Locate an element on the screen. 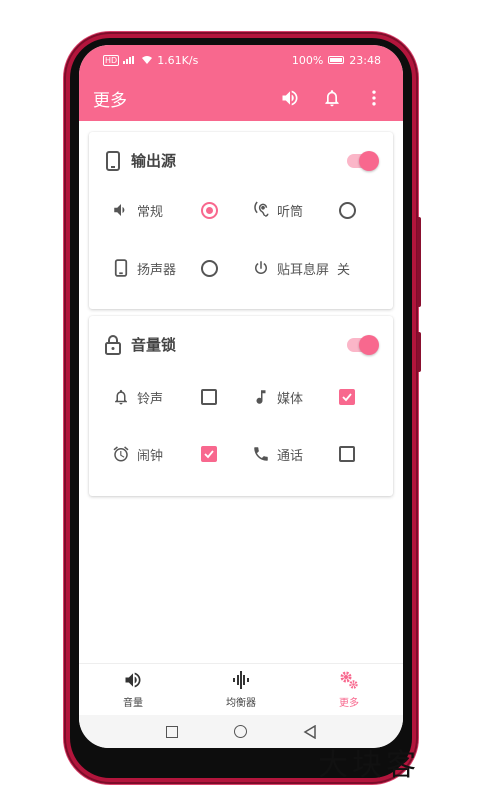  clock: 23:48 is located at coordinates (365, 60).